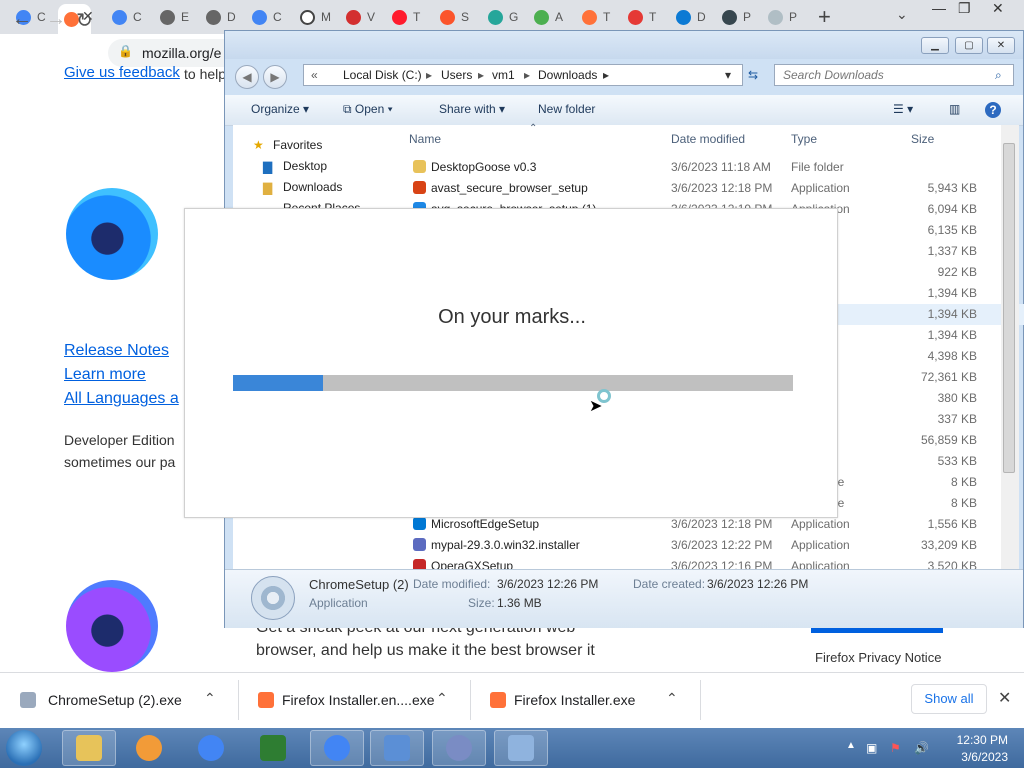 The width and height of the screenshot is (1024, 768). I want to click on setup-file-icon, so click(273, 598).